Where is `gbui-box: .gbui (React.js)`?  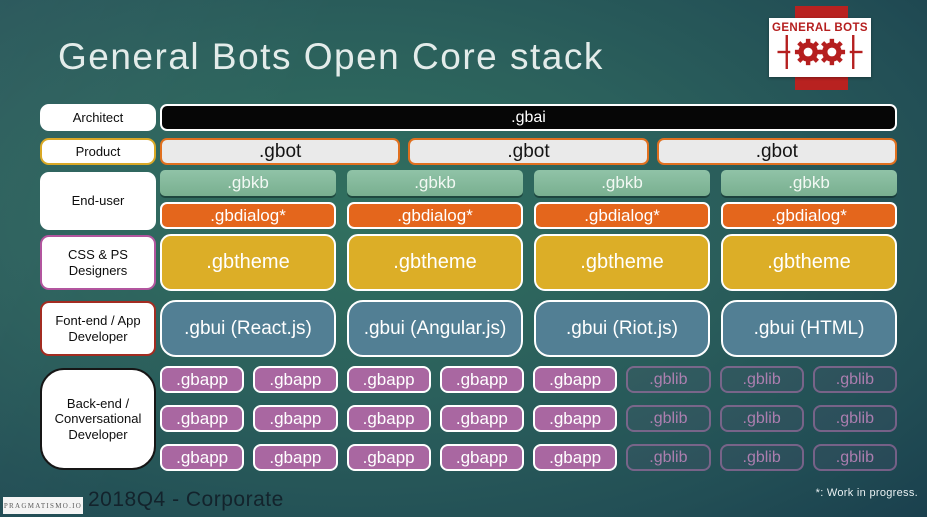 gbui-box: .gbui (React.js) is located at coordinates (248, 328).